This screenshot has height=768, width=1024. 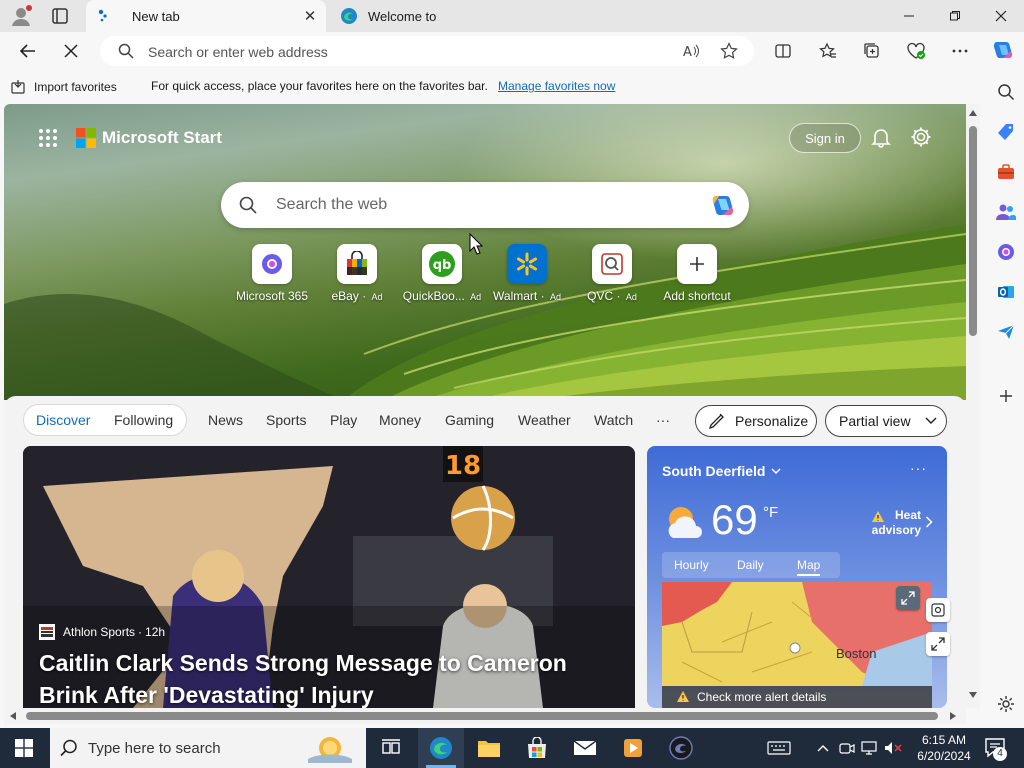 I want to click on edge-dev-icon, so click(x=681, y=748).